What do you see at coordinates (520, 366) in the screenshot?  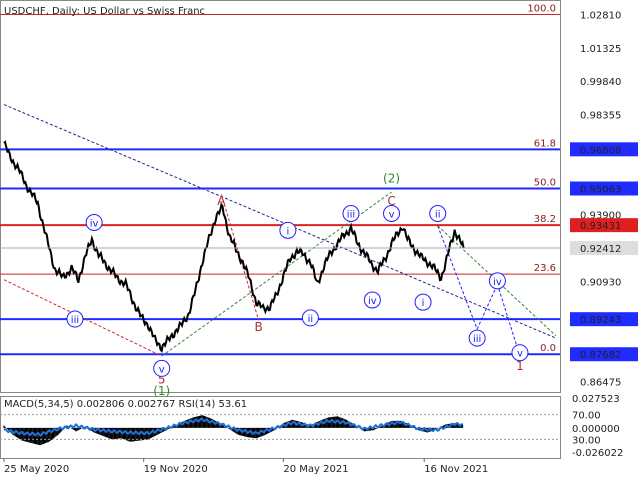 I see `wave-label: 1` at bounding box center [520, 366].